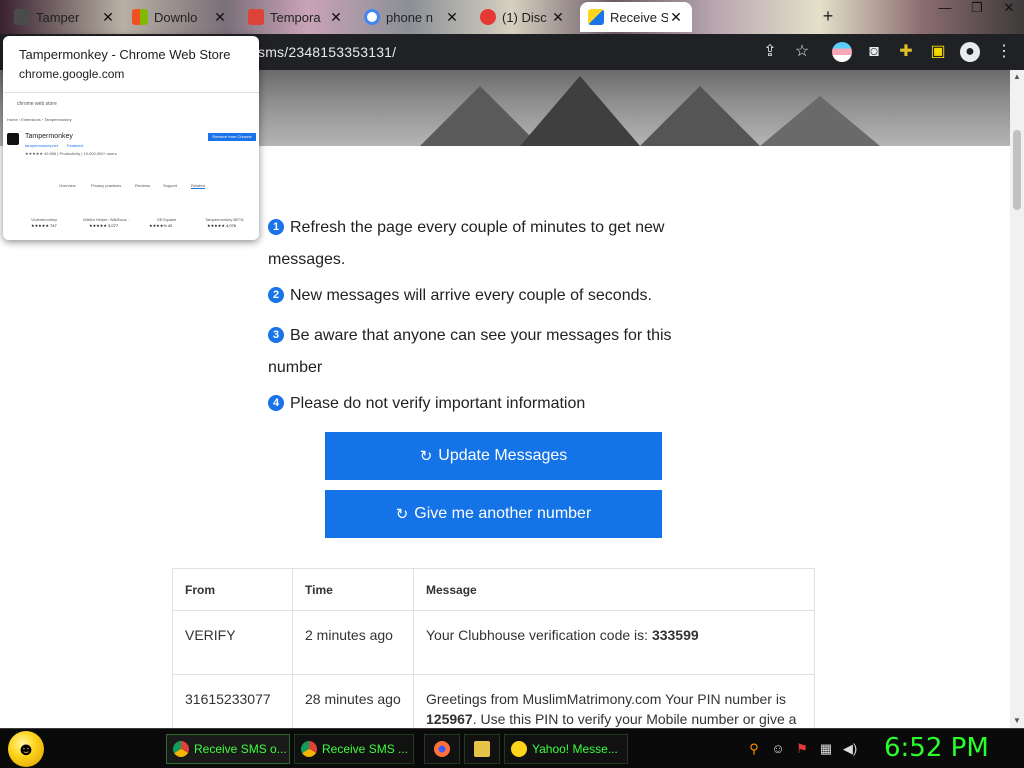 The height and width of the screenshot is (768, 1024). Describe the element at coordinates (1017, 170) in the screenshot. I see `scrollbar-thumb` at that location.